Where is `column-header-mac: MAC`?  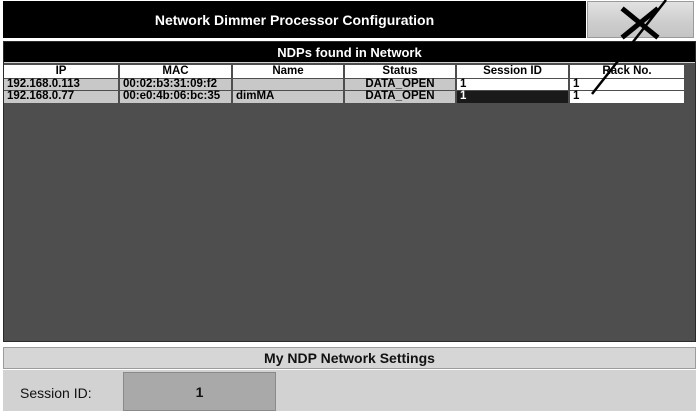 column-header-mac: MAC is located at coordinates (176, 72).